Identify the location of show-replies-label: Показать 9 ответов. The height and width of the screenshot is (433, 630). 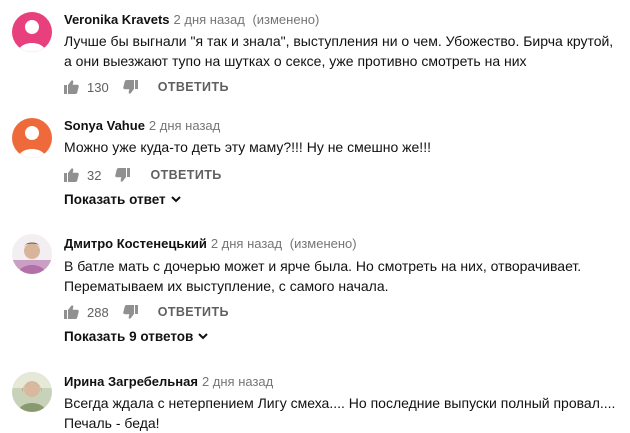
(129, 336).